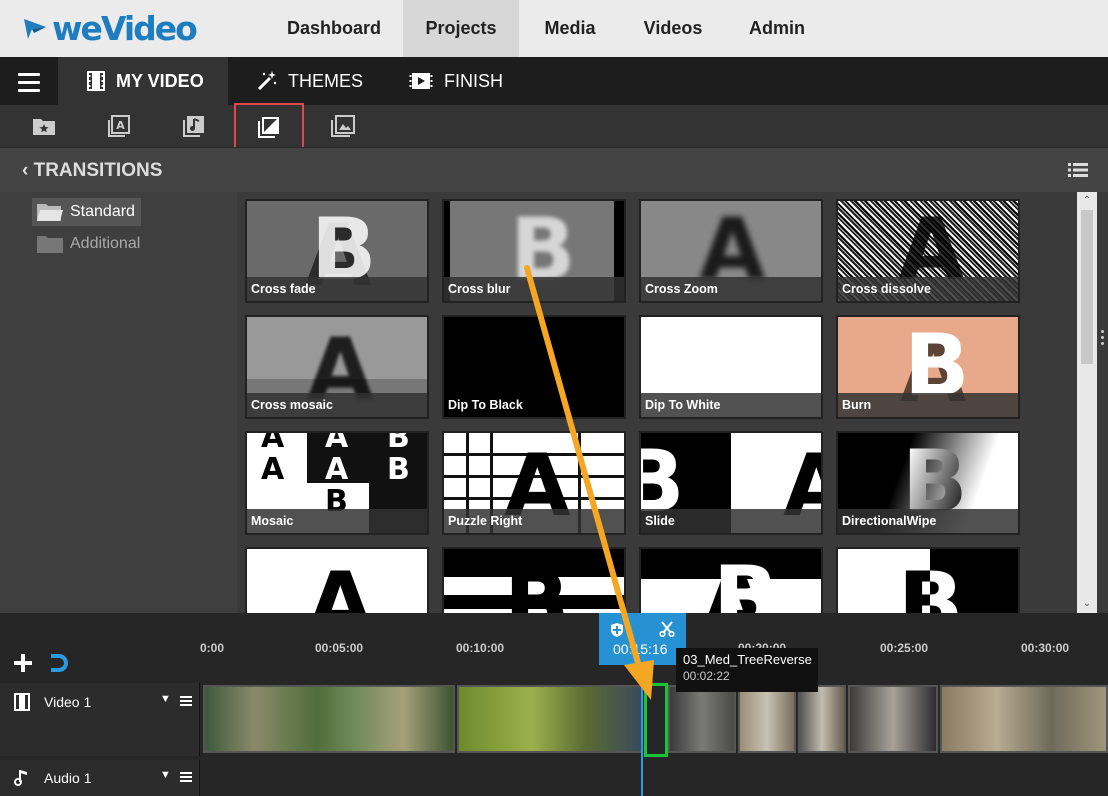 This screenshot has height=796, width=1108. What do you see at coordinates (1087, 604) in the screenshot?
I see `scroll-down-icon: ⌄` at bounding box center [1087, 604].